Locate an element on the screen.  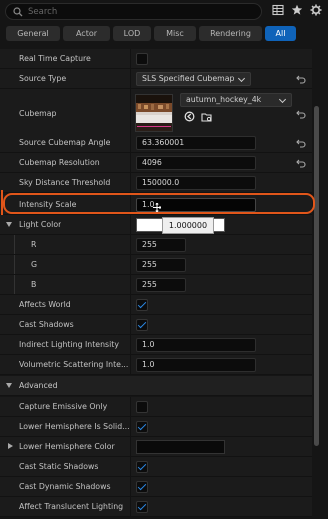
search-icon is located at coordinates (18, 12).